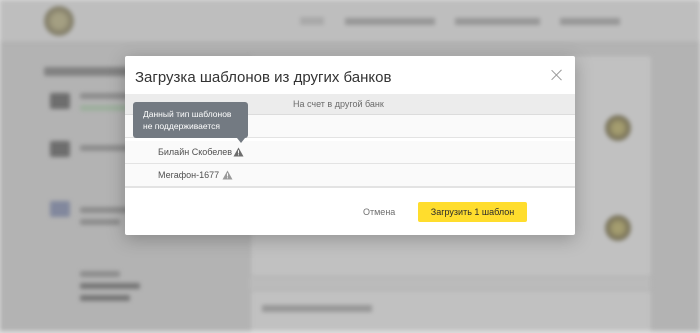  I want to click on unsupported-tooltip: Данный тип шаблонов не поддерживается, so click(190, 122).